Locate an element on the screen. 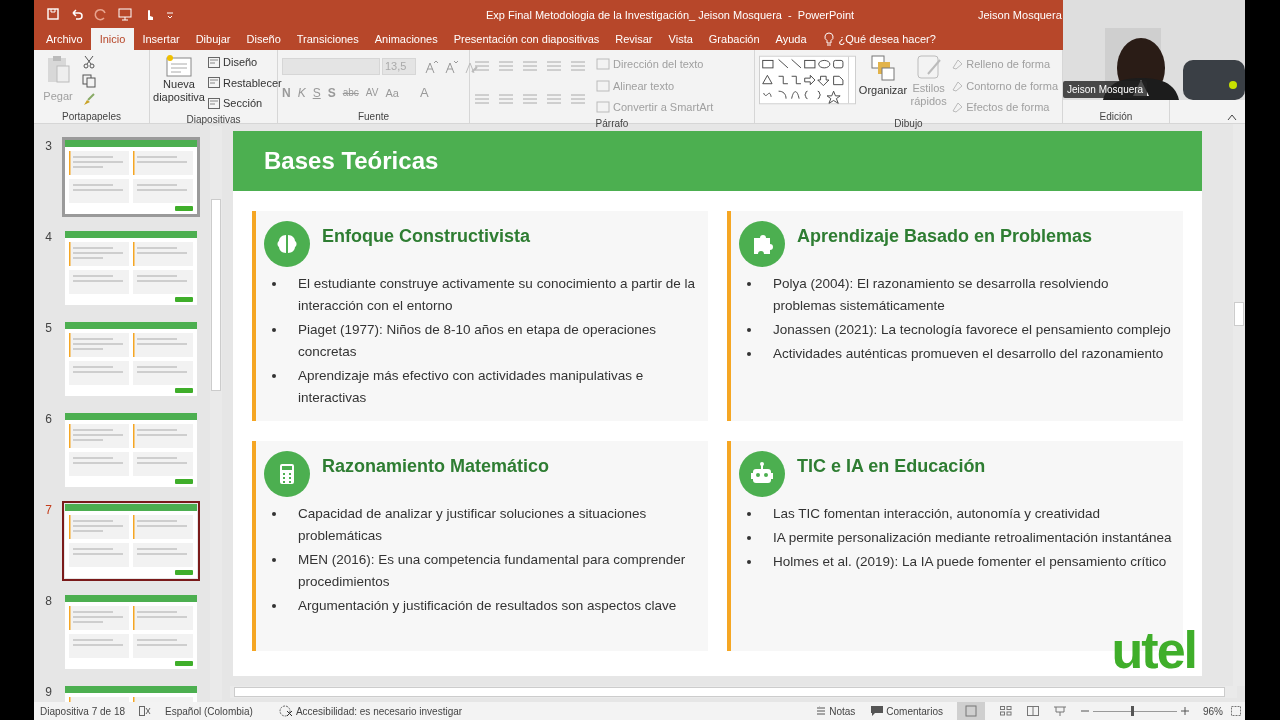  ribbon-tab: Grabación is located at coordinates (734, 39).